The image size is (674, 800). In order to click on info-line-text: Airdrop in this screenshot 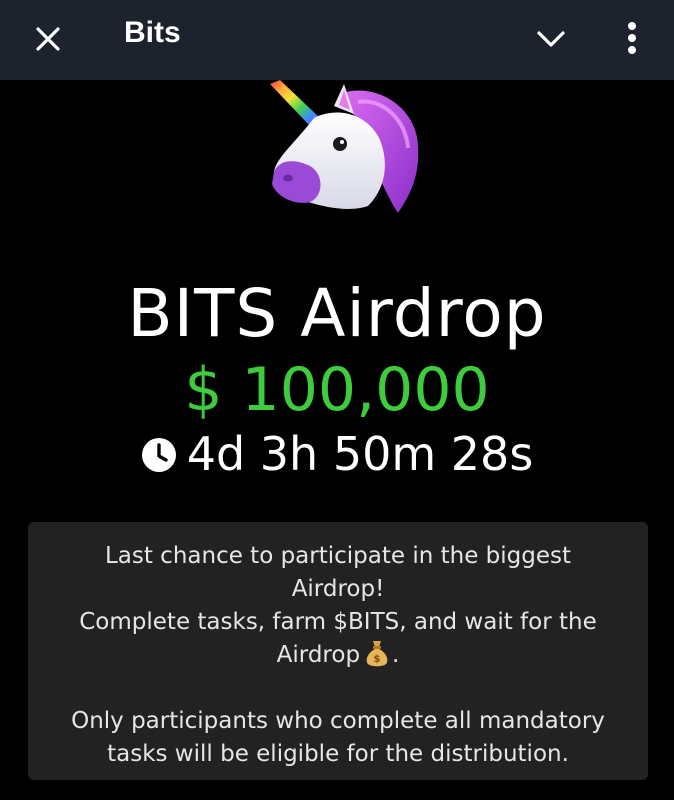, I will do `click(318, 655)`.